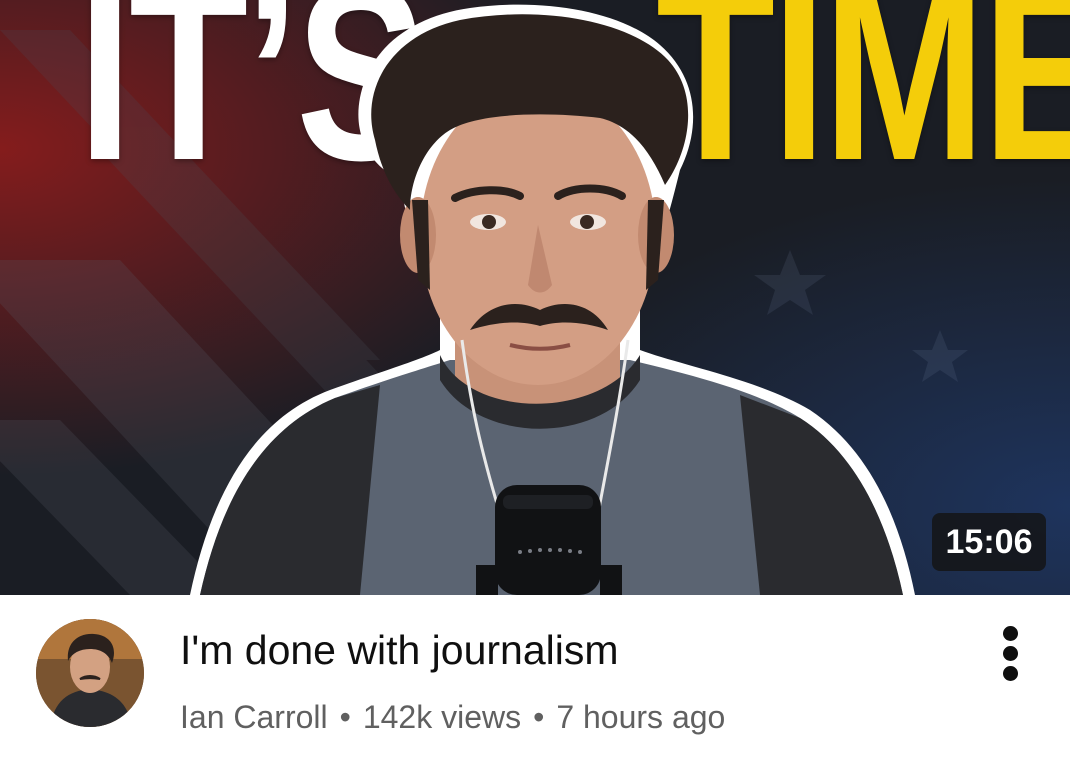 Image resolution: width=1070 pixels, height=774 pixels. I want to click on more-options-button, so click(1011, 653).